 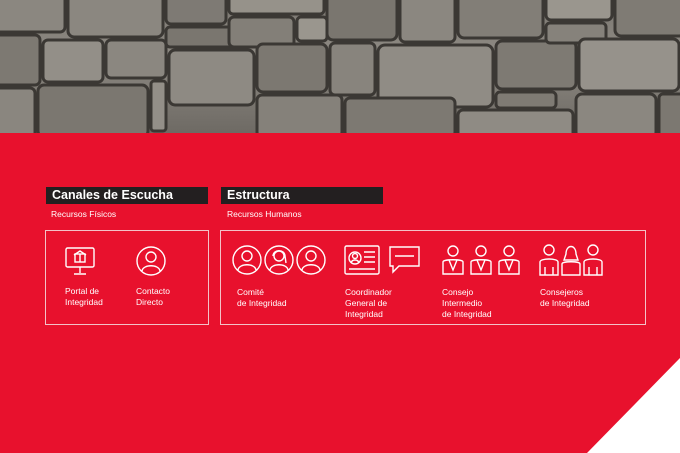 What do you see at coordinates (84, 214) in the screenshot?
I see `canales-subtitle: Recursos Físicos` at bounding box center [84, 214].